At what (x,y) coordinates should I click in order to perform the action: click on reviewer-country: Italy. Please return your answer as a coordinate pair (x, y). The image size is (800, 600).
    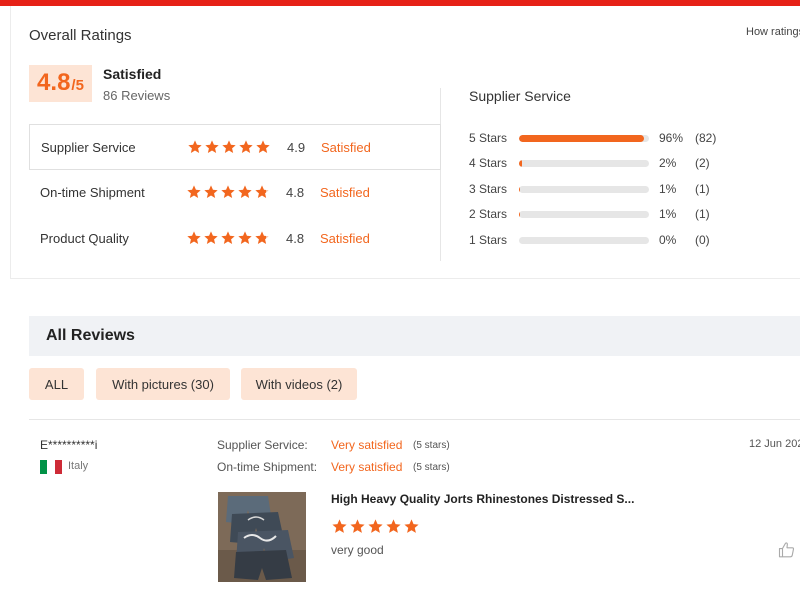
    Looking at the image, I should click on (78, 466).